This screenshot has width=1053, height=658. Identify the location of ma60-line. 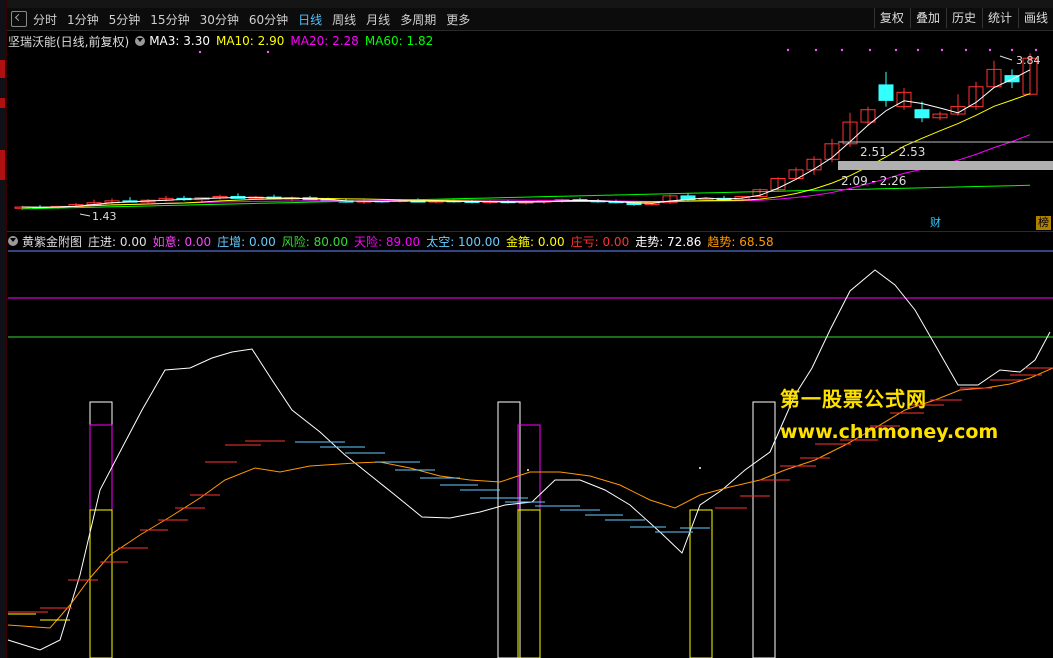
(526, 197).